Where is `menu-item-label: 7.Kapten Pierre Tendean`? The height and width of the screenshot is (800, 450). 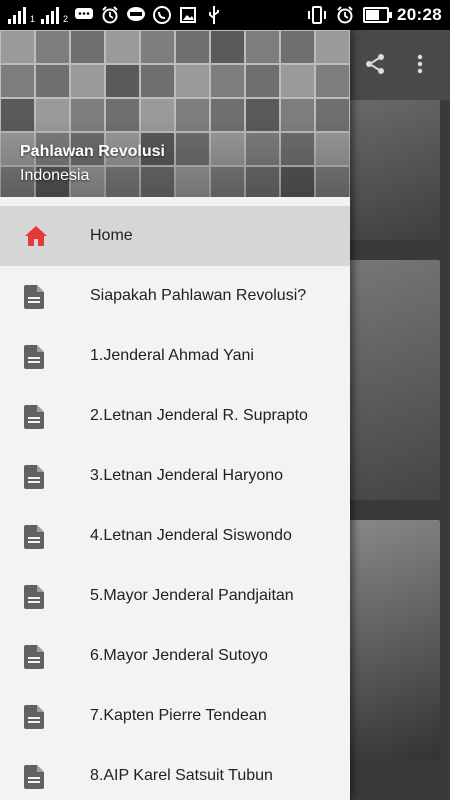
menu-item-label: 7.Kapten Pierre Tendean is located at coordinates (178, 715).